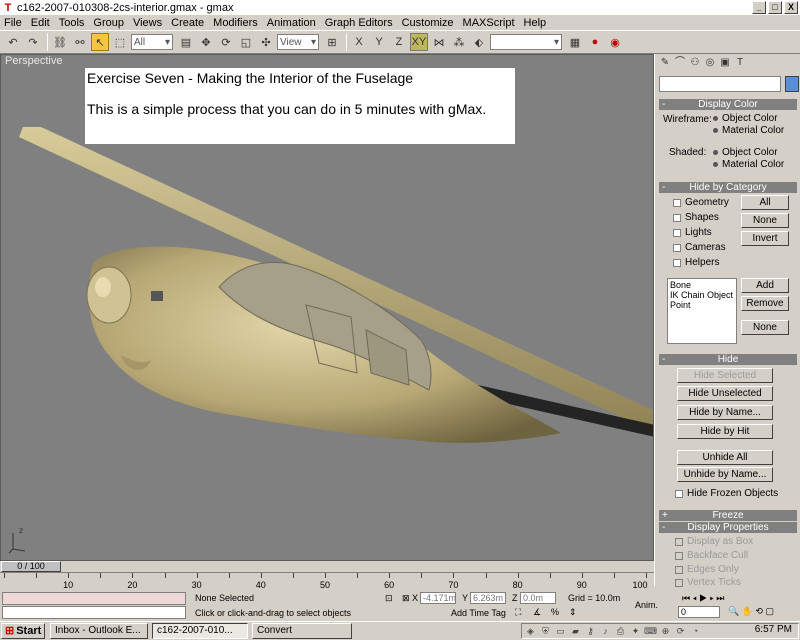 This screenshot has height=640, width=800. What do you see at coordinates (488, 598) in the screenshot?
I see `y-coordinate-field: 6.263m` at bounding box center [488, 598].